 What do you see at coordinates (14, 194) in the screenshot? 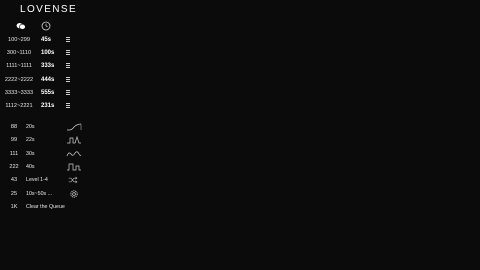
I see `command-amount: 25` at bounding box center [14, 194].